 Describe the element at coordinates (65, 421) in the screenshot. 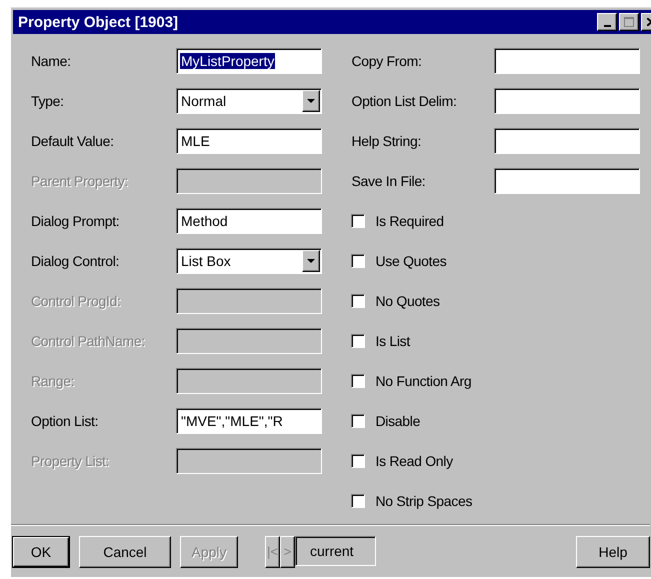

I see `field-label: Option List:` at that location.